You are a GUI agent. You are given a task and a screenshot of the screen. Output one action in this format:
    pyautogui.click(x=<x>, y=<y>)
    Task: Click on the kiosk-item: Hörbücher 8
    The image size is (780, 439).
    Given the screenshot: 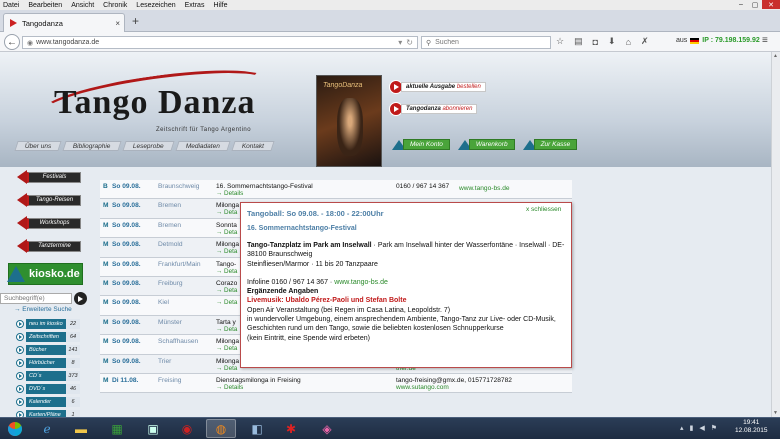 What is the action you would take?
    pyautogui.click(x=48, y=363)
    